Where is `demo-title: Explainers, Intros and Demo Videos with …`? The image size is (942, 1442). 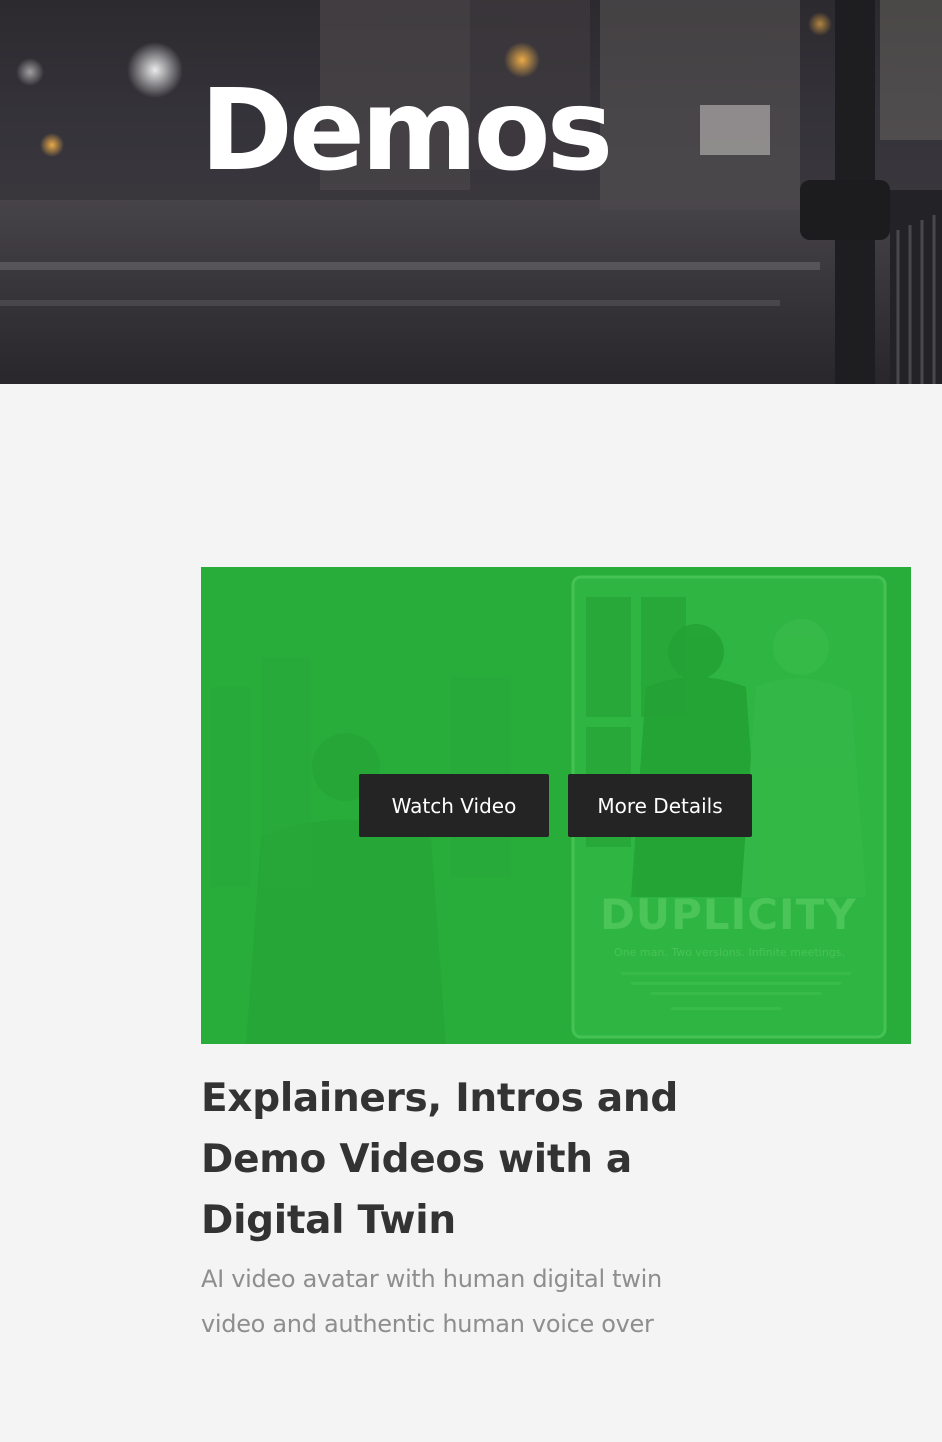
demo-title: Explainers, Intros and Demo Videos with … is located at coordinates (461, 1159).